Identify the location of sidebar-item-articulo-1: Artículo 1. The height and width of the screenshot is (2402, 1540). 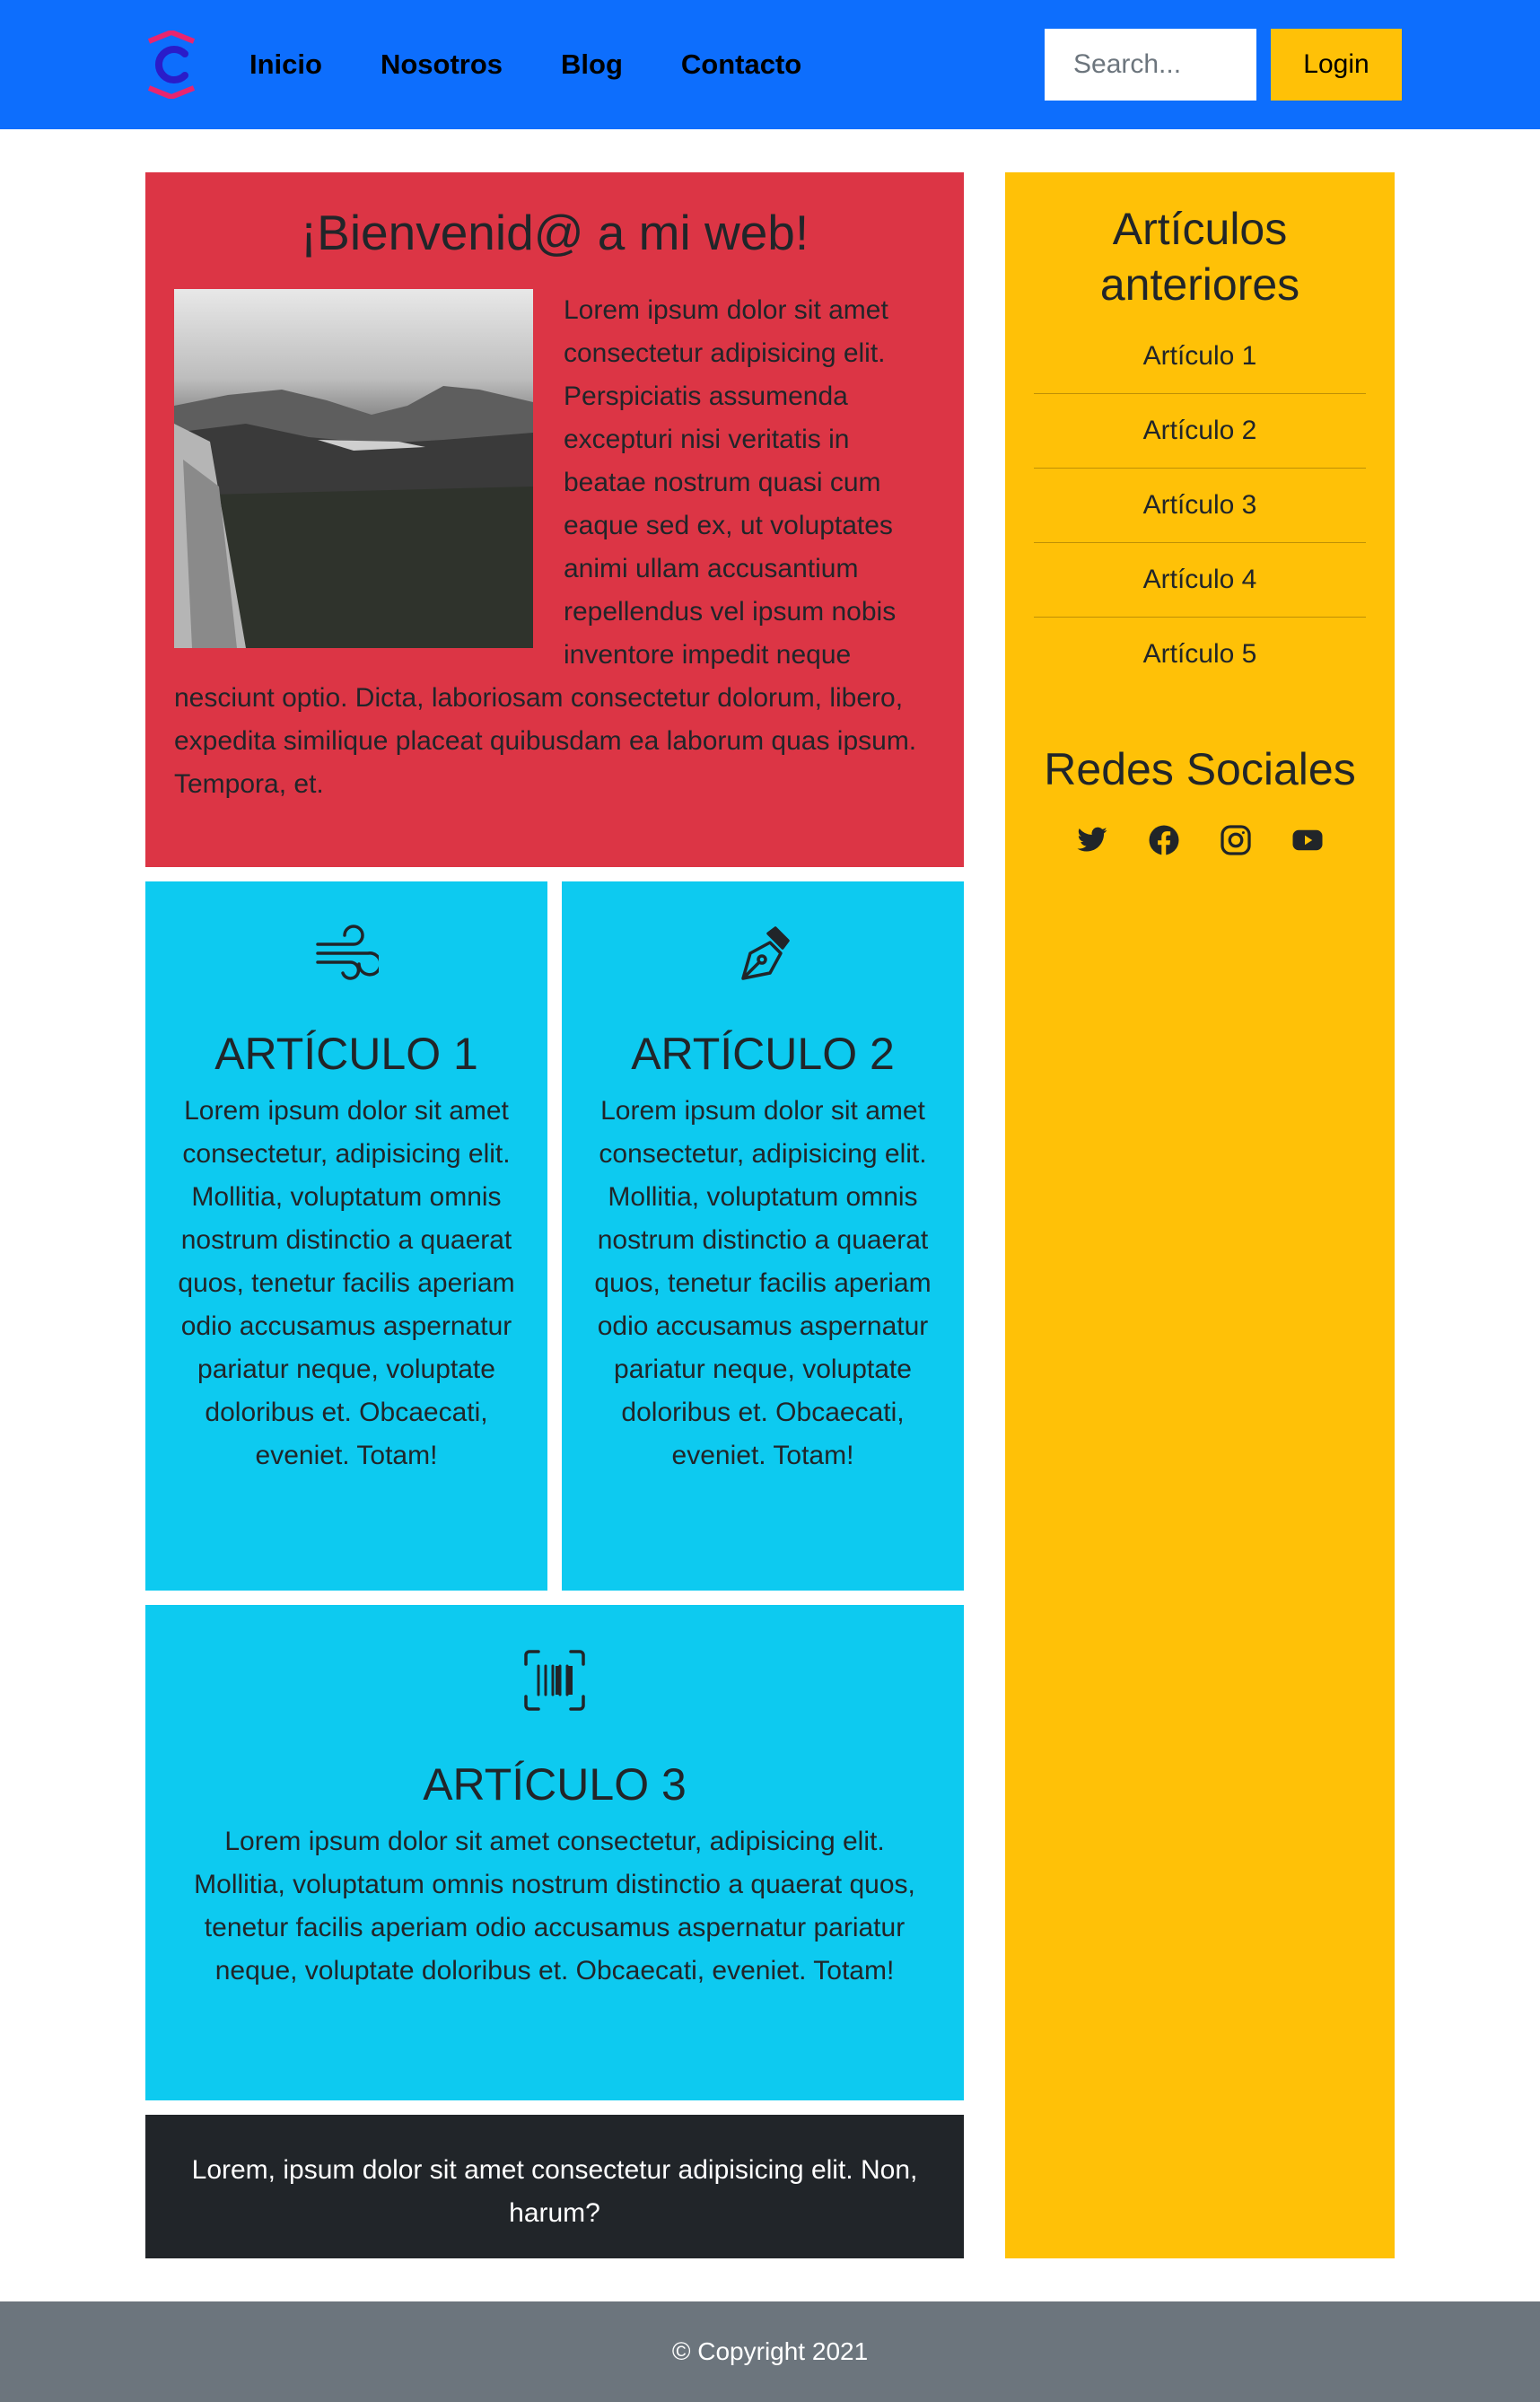
(1200, 357).